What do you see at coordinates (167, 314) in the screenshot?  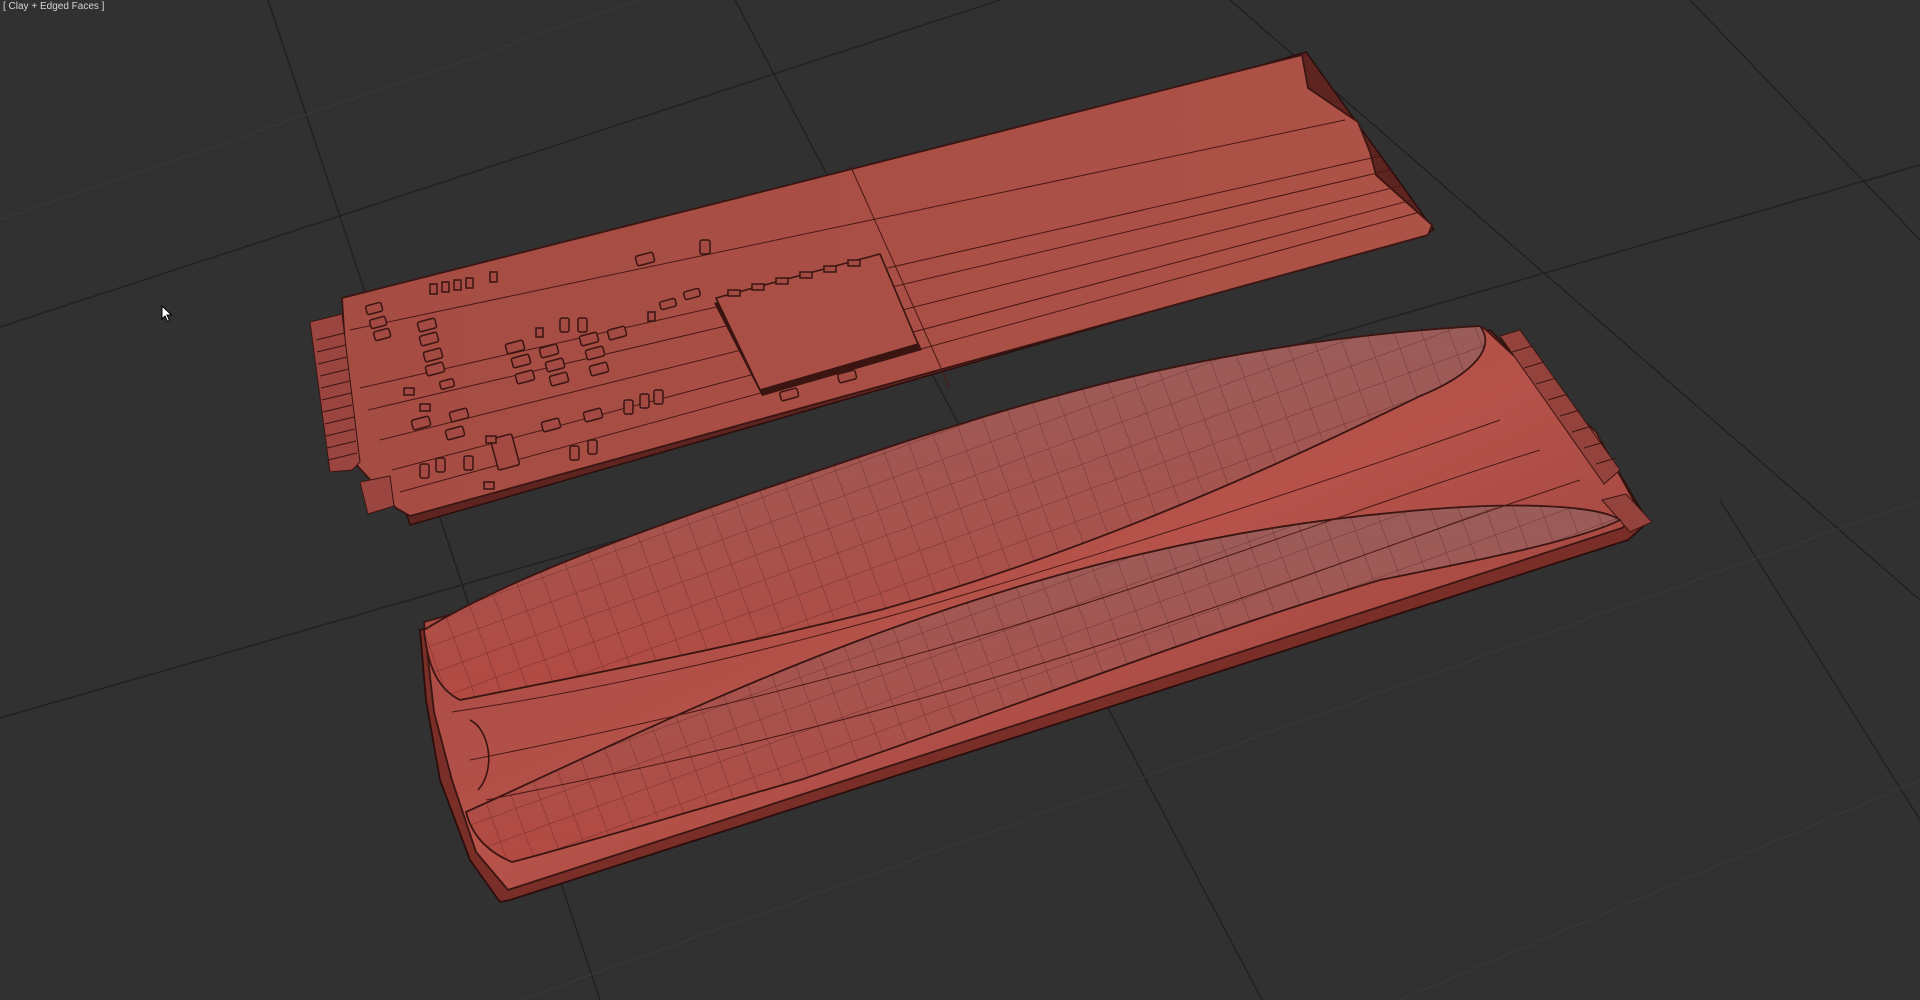 I see `arrow-cursor-icon` at bounding box center [167, 314].